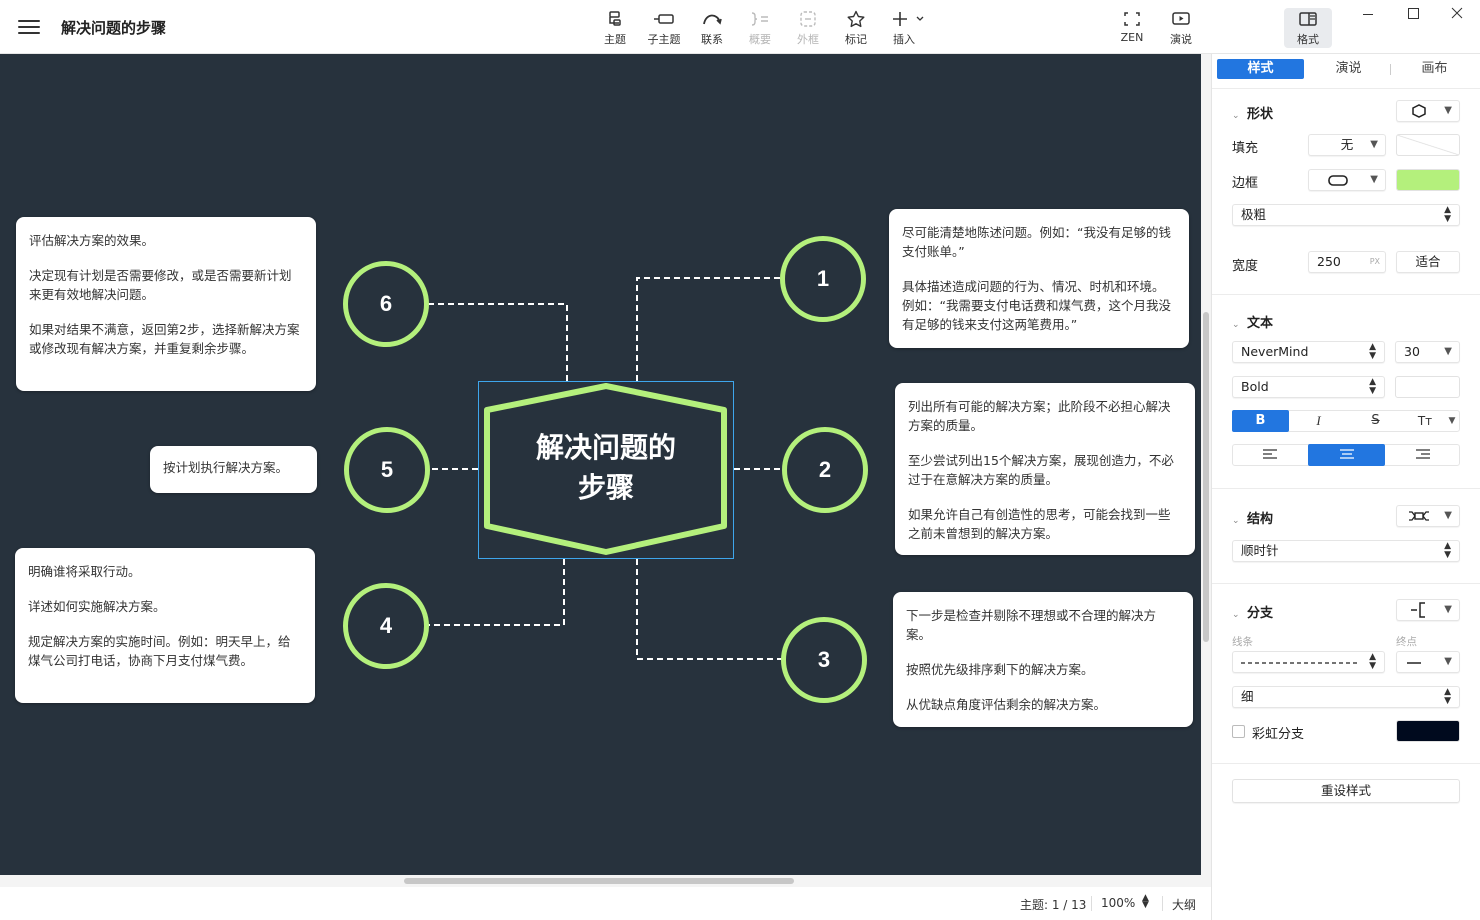 The image size is (1480, 920). I want to click on tab-pitch: 演说, so click(1348, 69).